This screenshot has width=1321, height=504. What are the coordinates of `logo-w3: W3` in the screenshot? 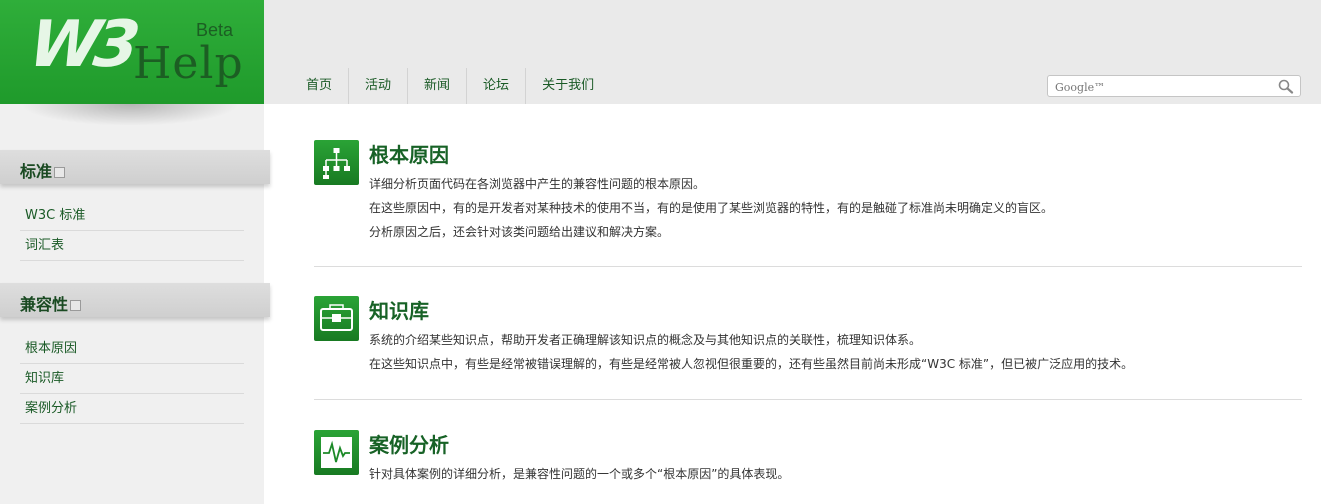 It's located at (81, 45).